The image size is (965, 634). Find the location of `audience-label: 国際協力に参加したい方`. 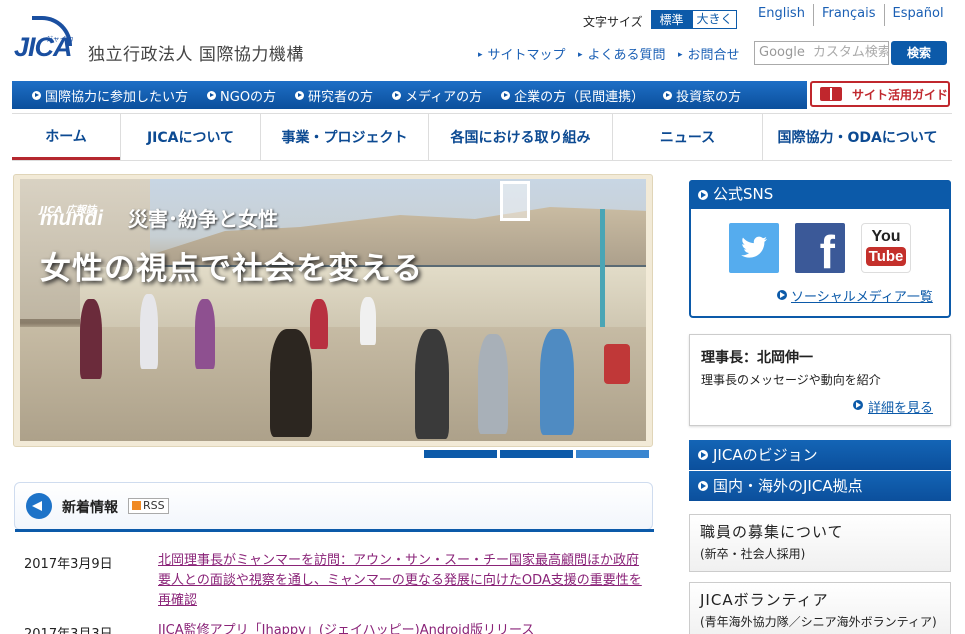

audience-label: 国際協力に参加したい方 is located at coordinates (117, 97).